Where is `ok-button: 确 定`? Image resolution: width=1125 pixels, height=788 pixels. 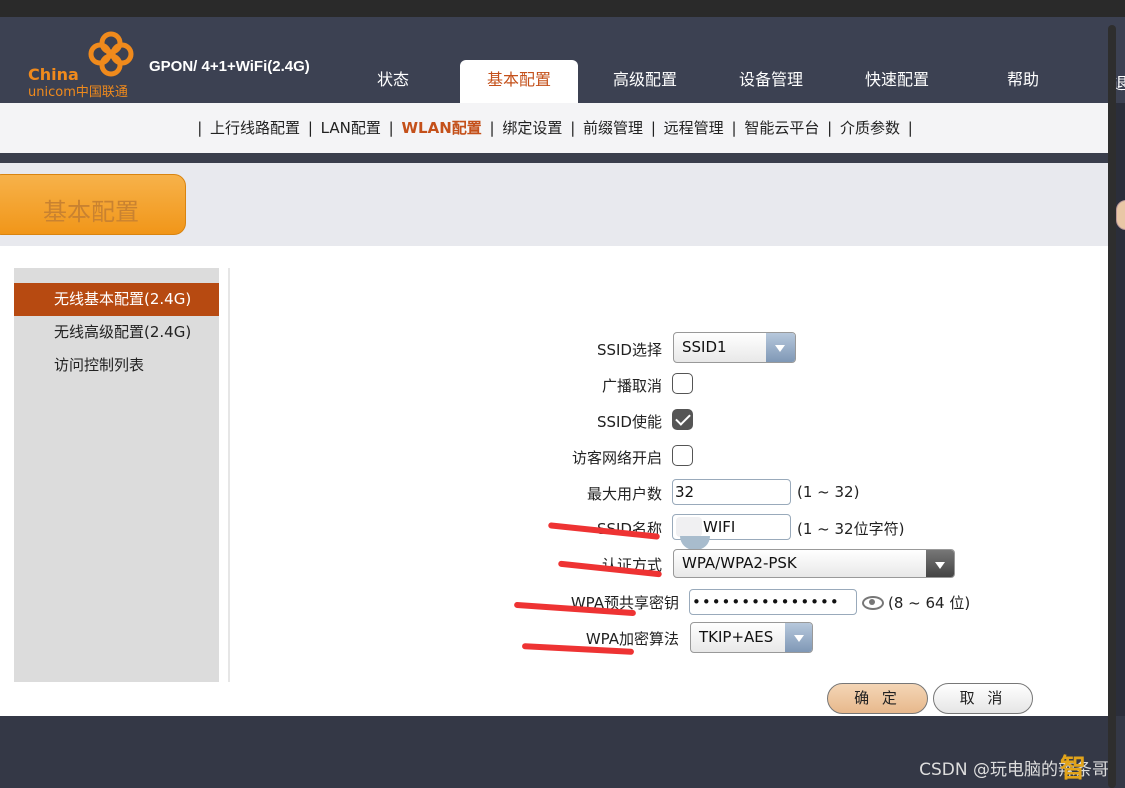
ok-button: 确 定 is located at coordinates (877, 698).